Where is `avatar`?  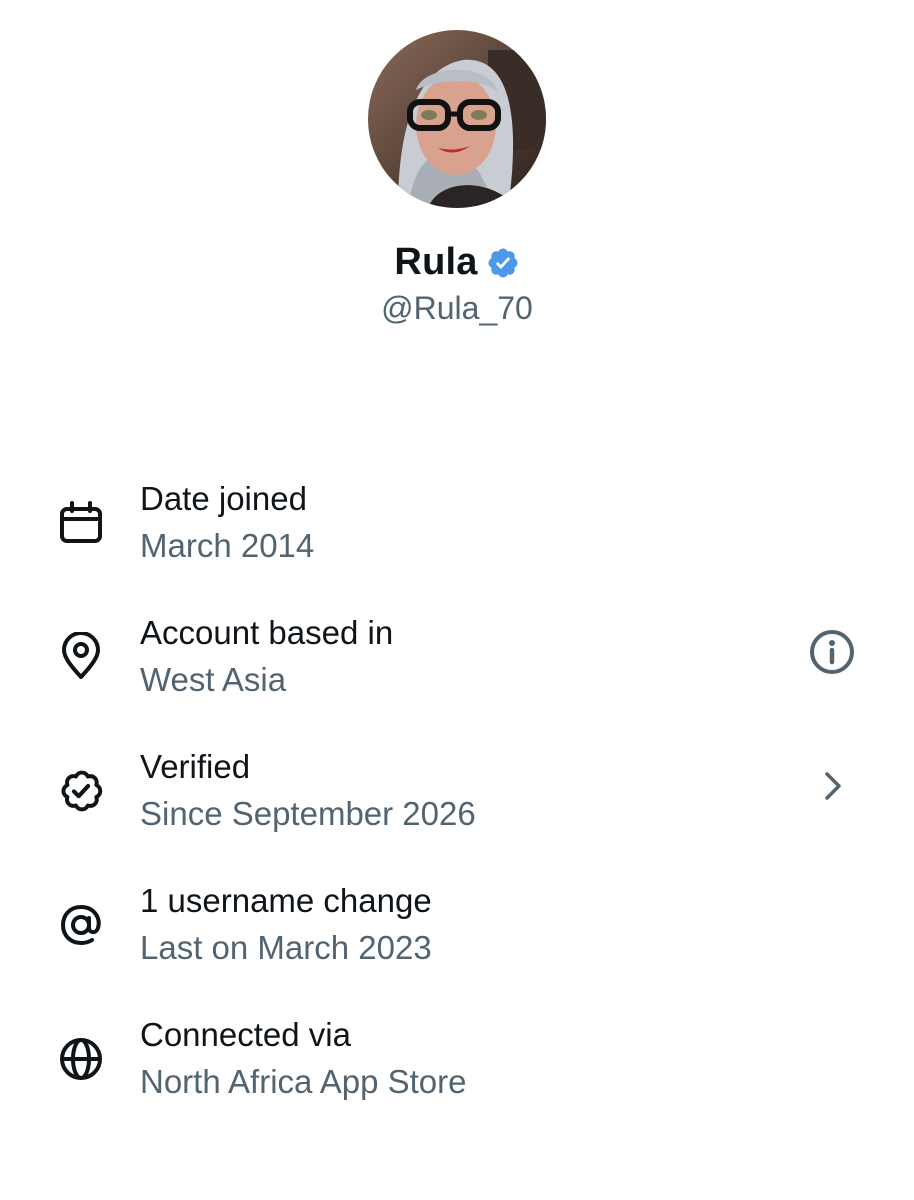 avatar is located at coordinates (457, 119).